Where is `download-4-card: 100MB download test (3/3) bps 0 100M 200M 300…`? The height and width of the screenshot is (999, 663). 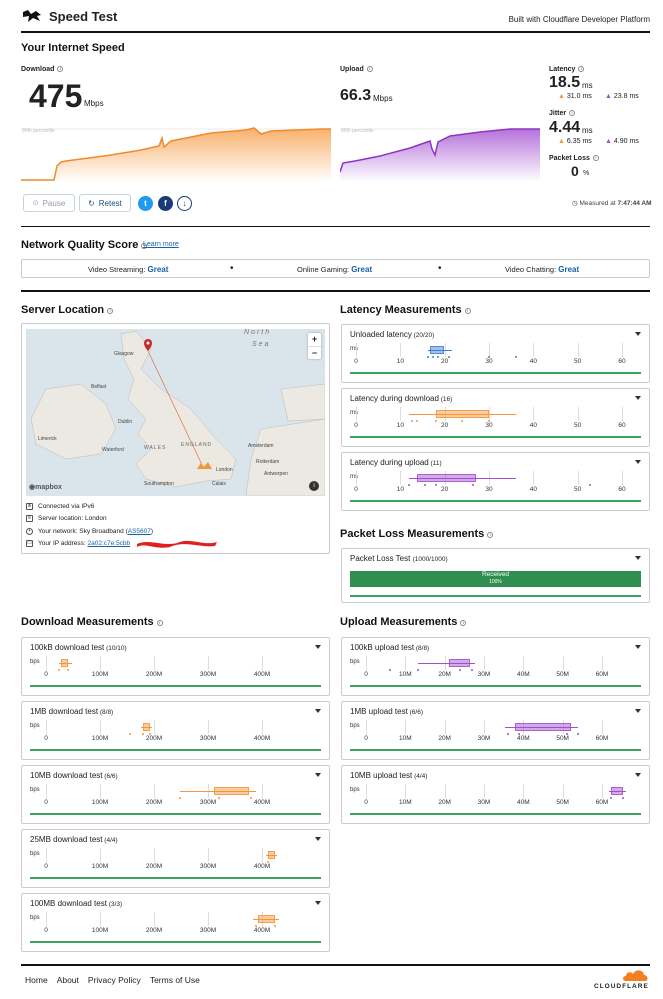
download-4-card: 100MB download test (3/3) bps 0 100M 200M 300… is located at coordinates (175, 922).